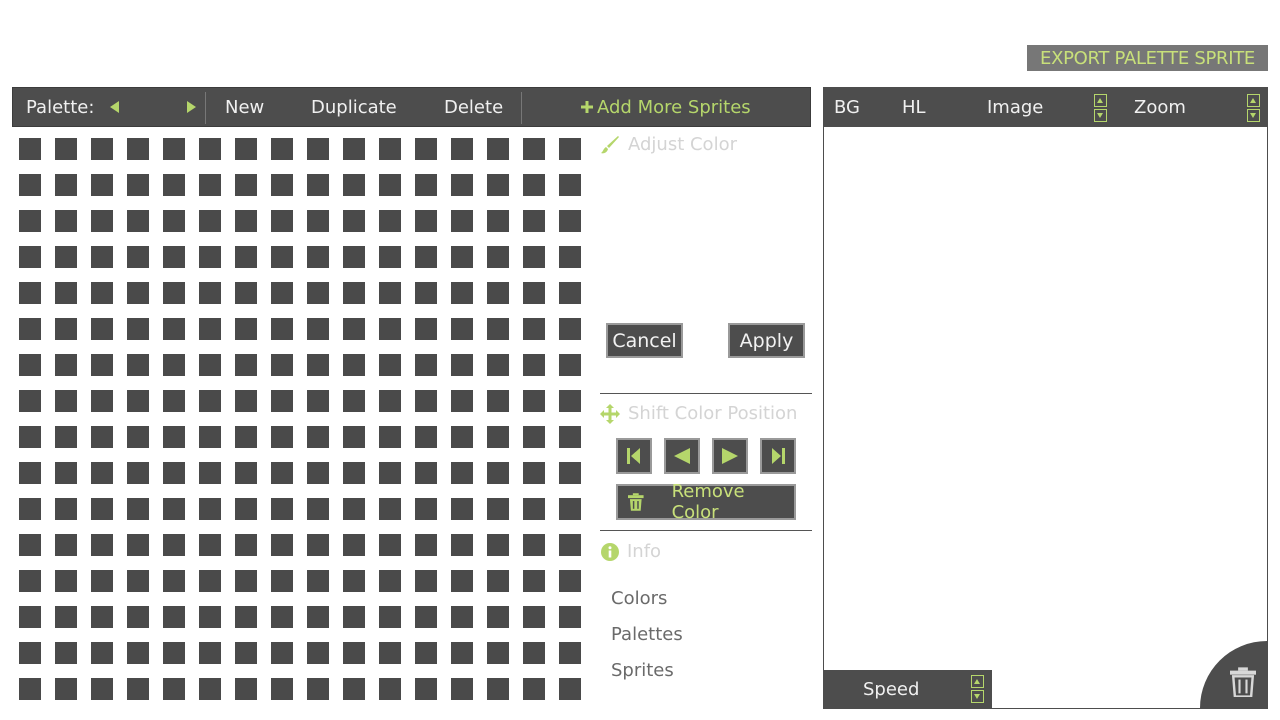  What do you see at coordinates (114, 107) in the screenshot?
I see `previous-palette-button` at bounding box center [114, 107].